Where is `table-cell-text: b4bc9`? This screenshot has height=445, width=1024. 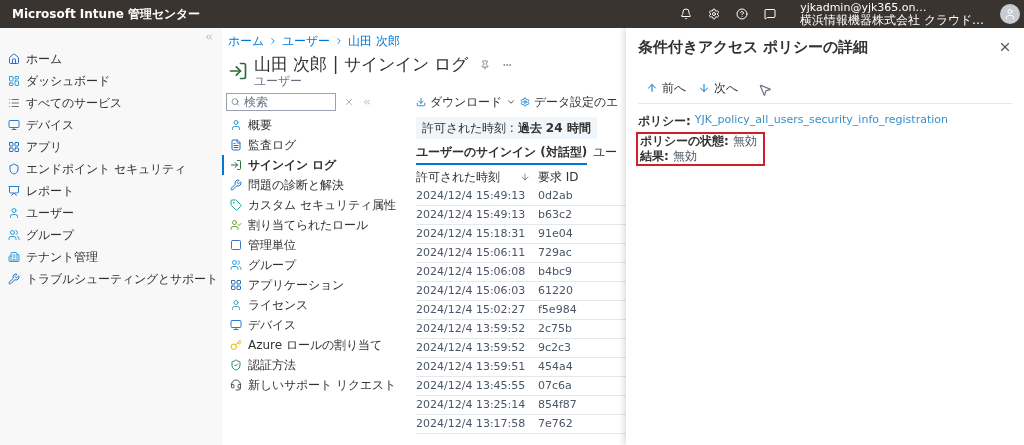
table-cell-text: b4bc9 is located at coordinates (555, 272).